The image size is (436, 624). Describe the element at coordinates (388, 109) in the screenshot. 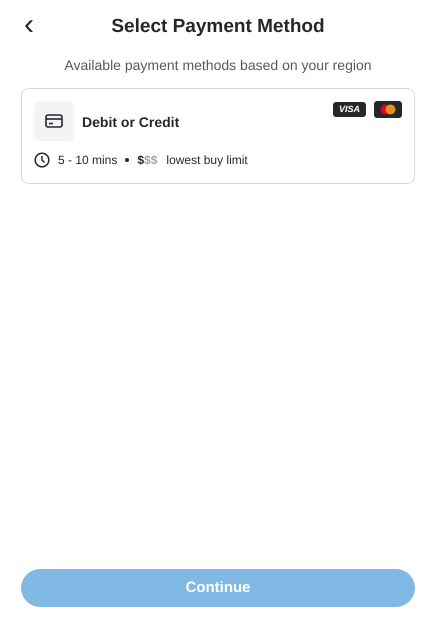

I see `card-brand-icon` at that location.